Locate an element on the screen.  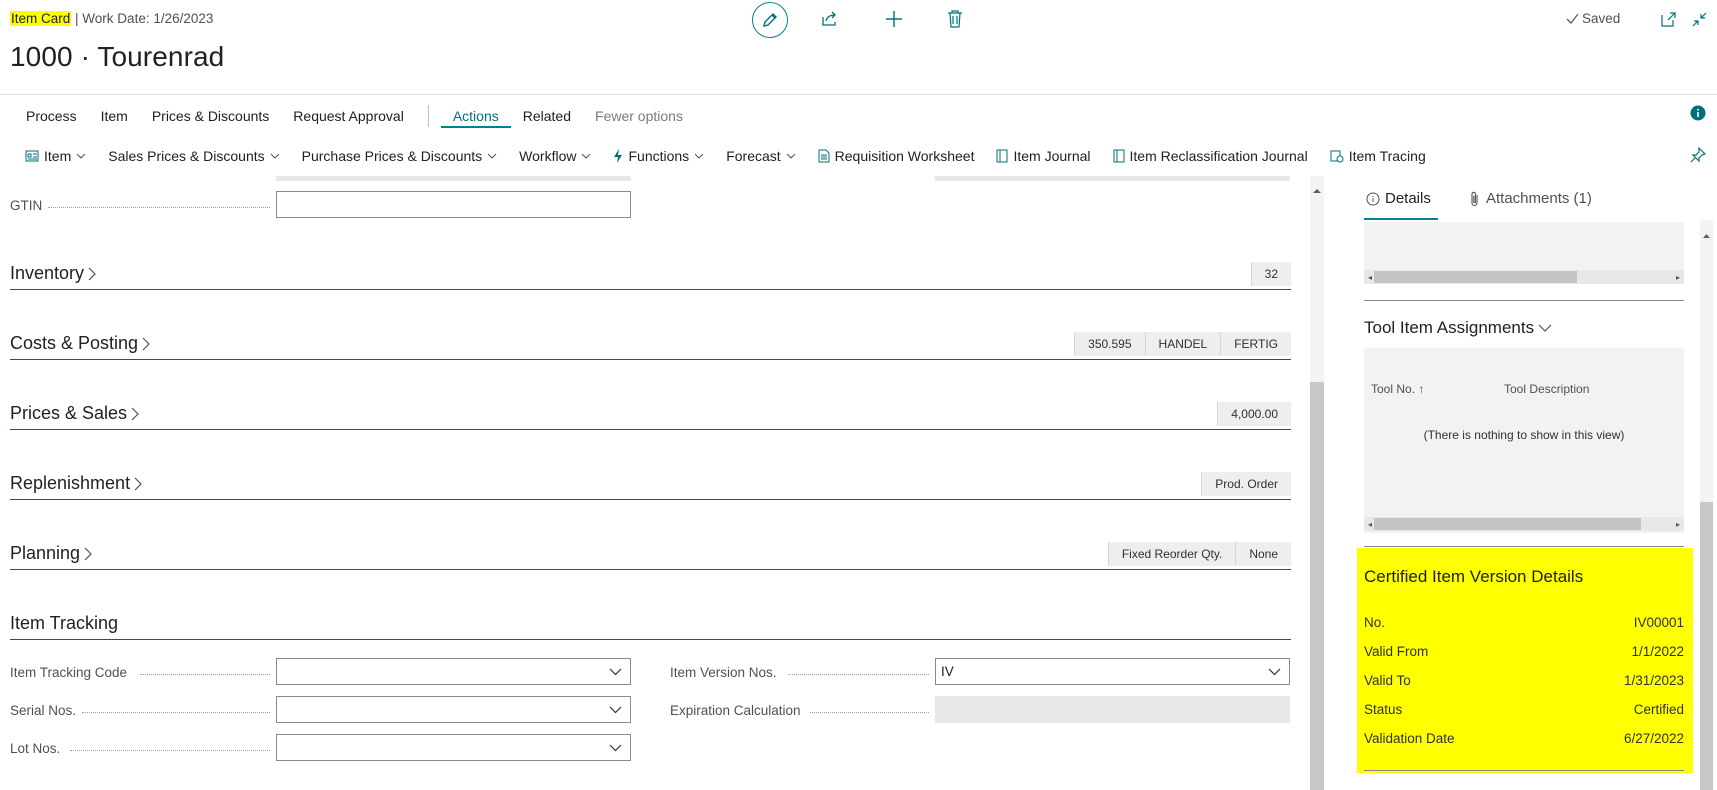
certified-row-valid-to: Valid To 1/31/2023 is located at coordinates (1524, 680).